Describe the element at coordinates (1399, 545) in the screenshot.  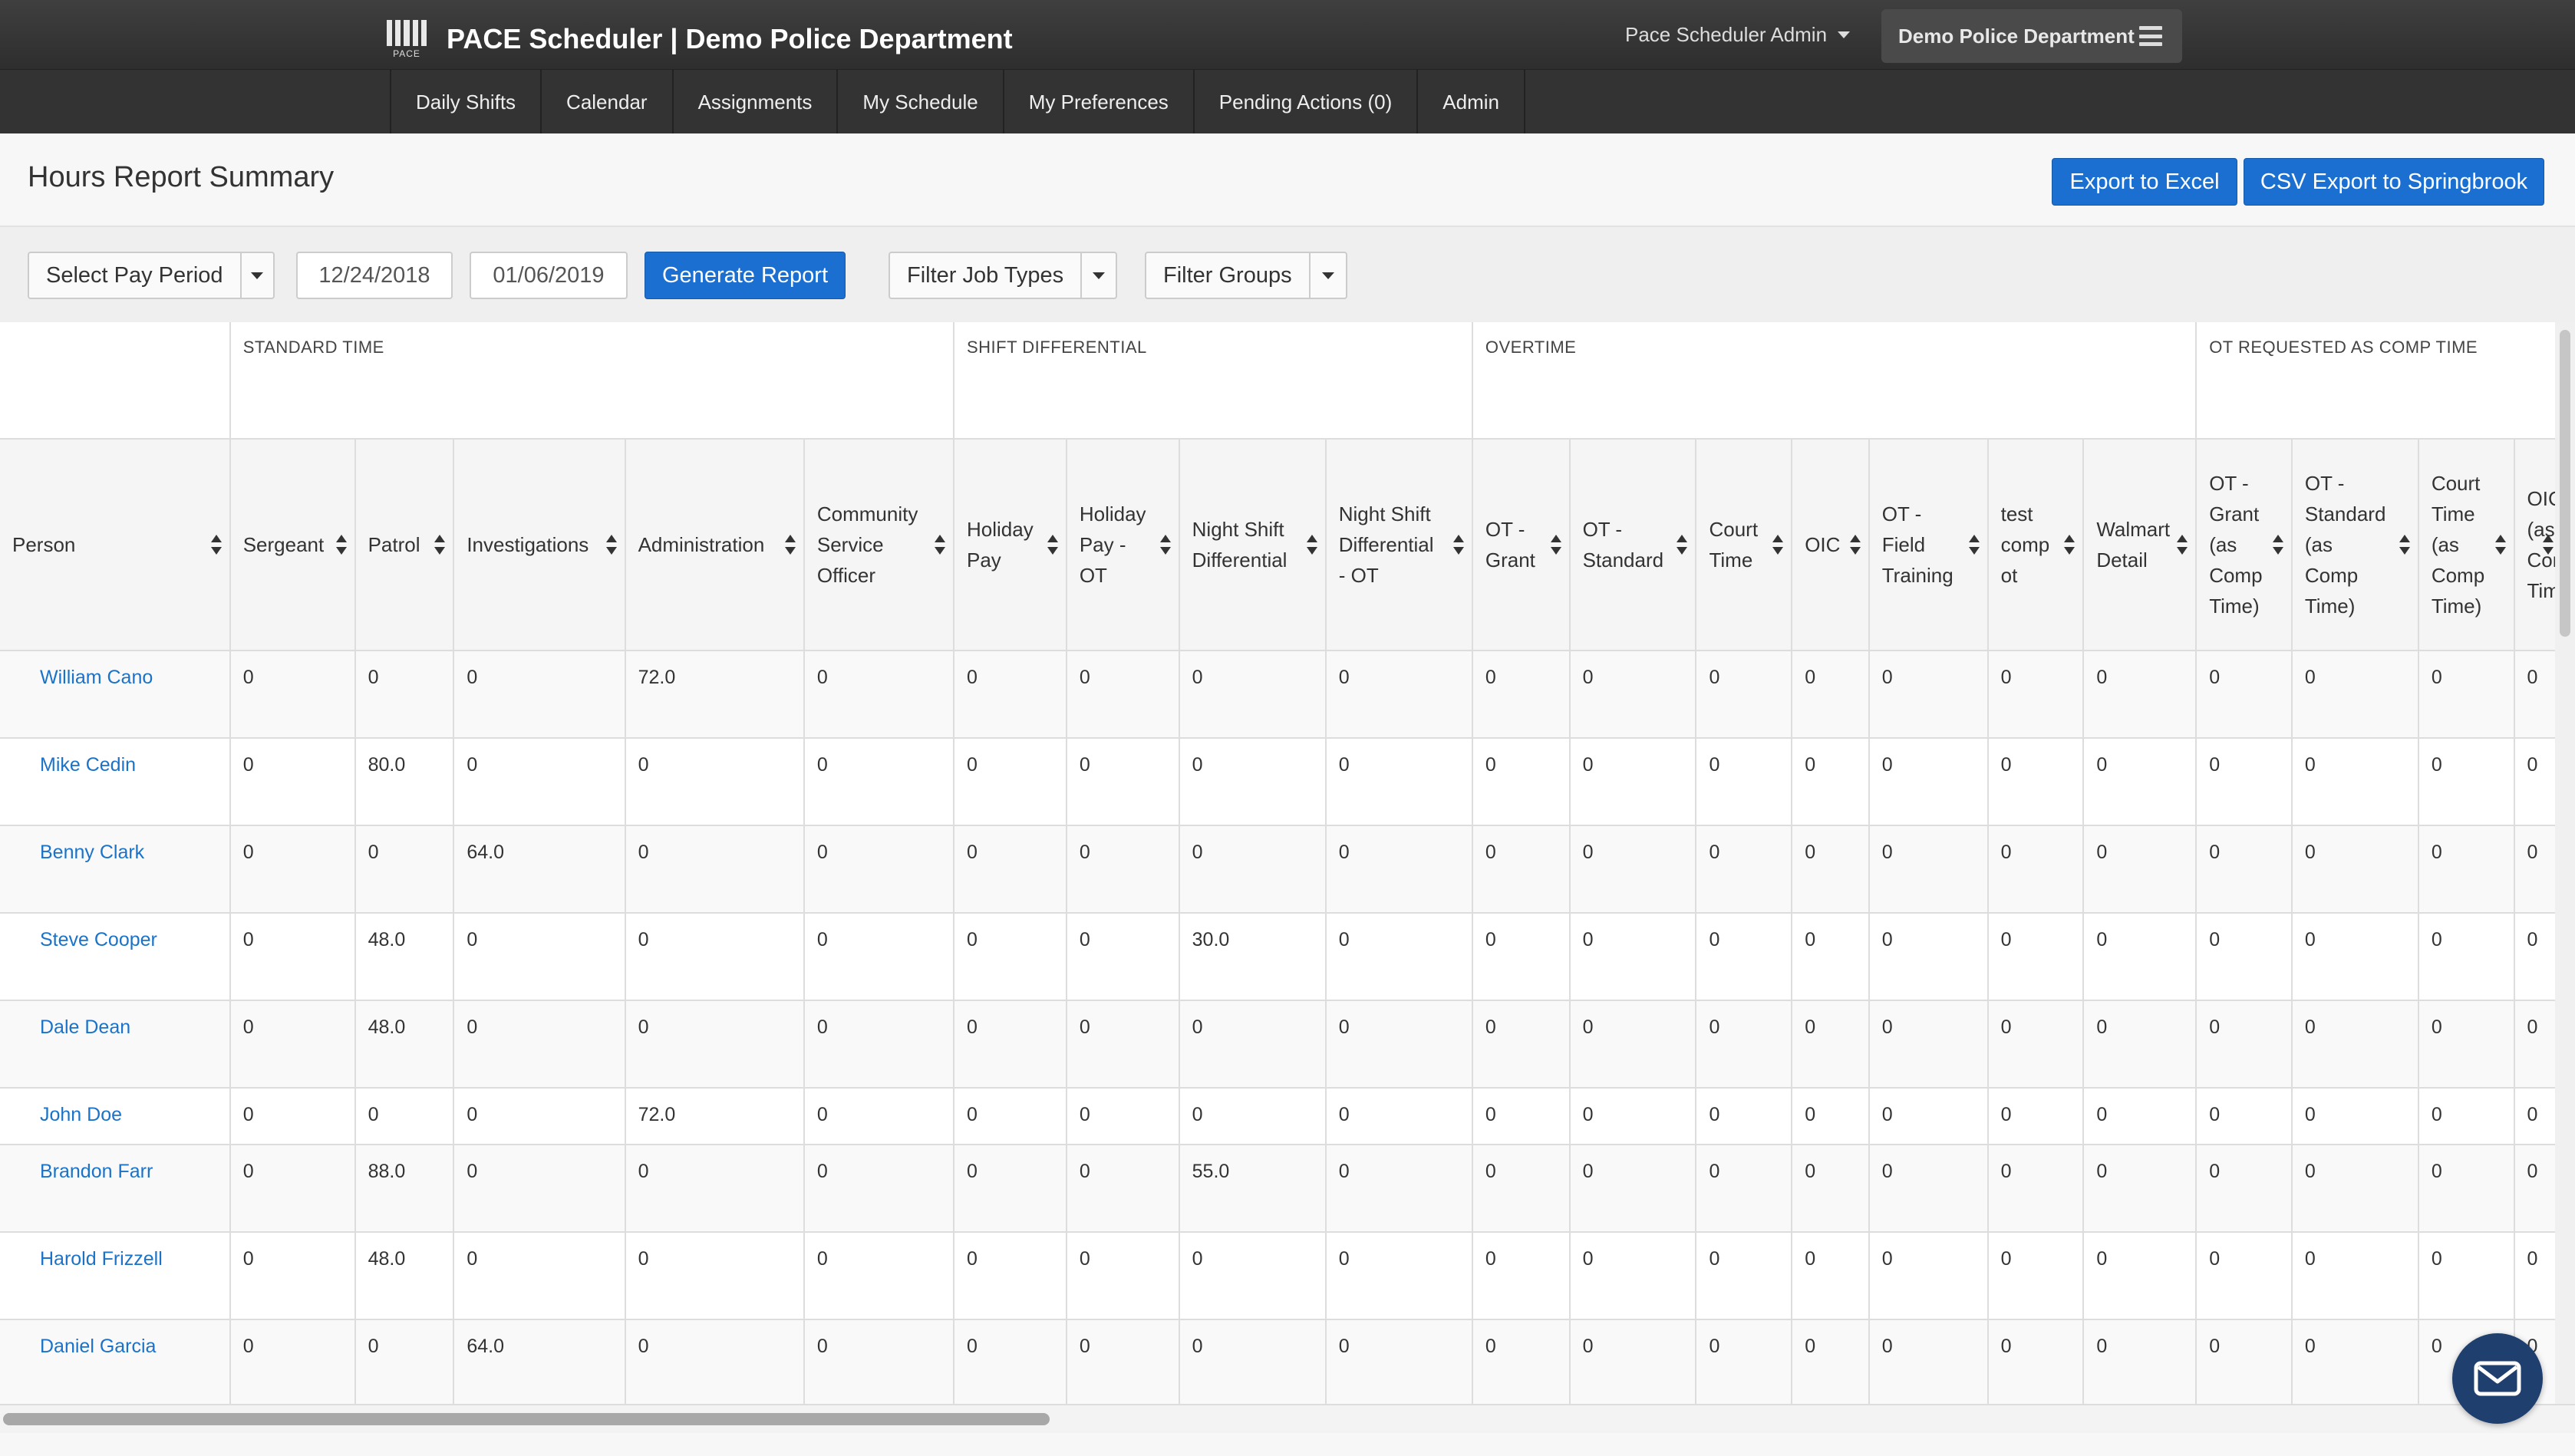
I see `column-header-night-shift-differential-ot: Night Shift Differential - OT` at that location.